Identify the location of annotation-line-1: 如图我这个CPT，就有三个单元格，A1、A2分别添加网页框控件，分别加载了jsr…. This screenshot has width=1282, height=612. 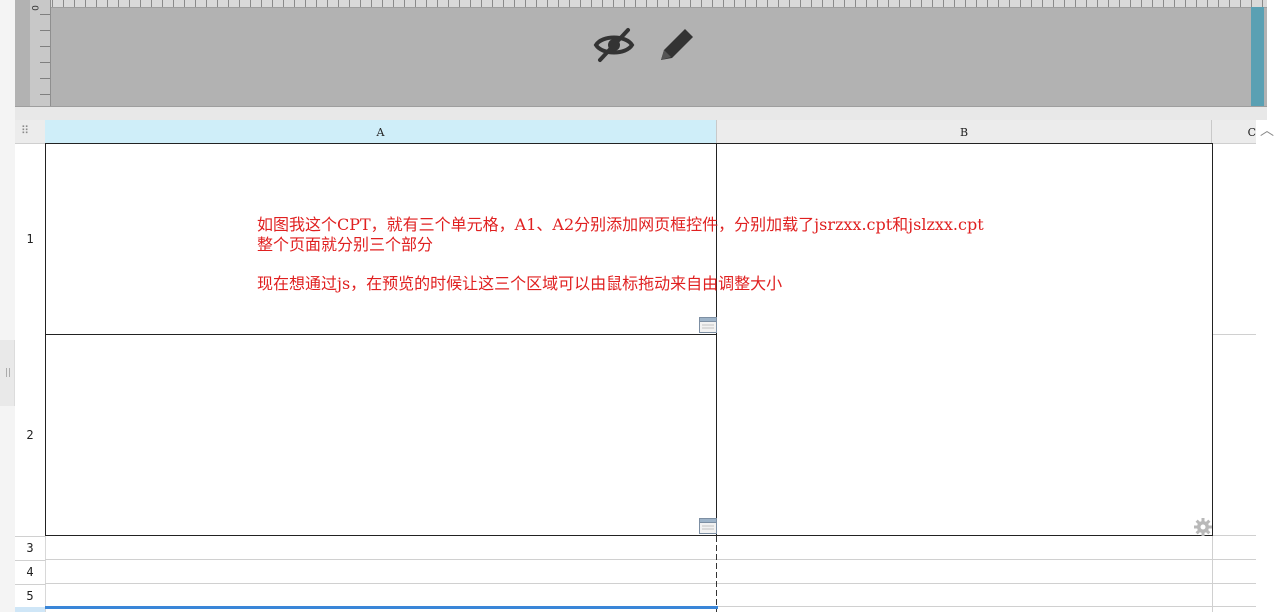
(620, 224).